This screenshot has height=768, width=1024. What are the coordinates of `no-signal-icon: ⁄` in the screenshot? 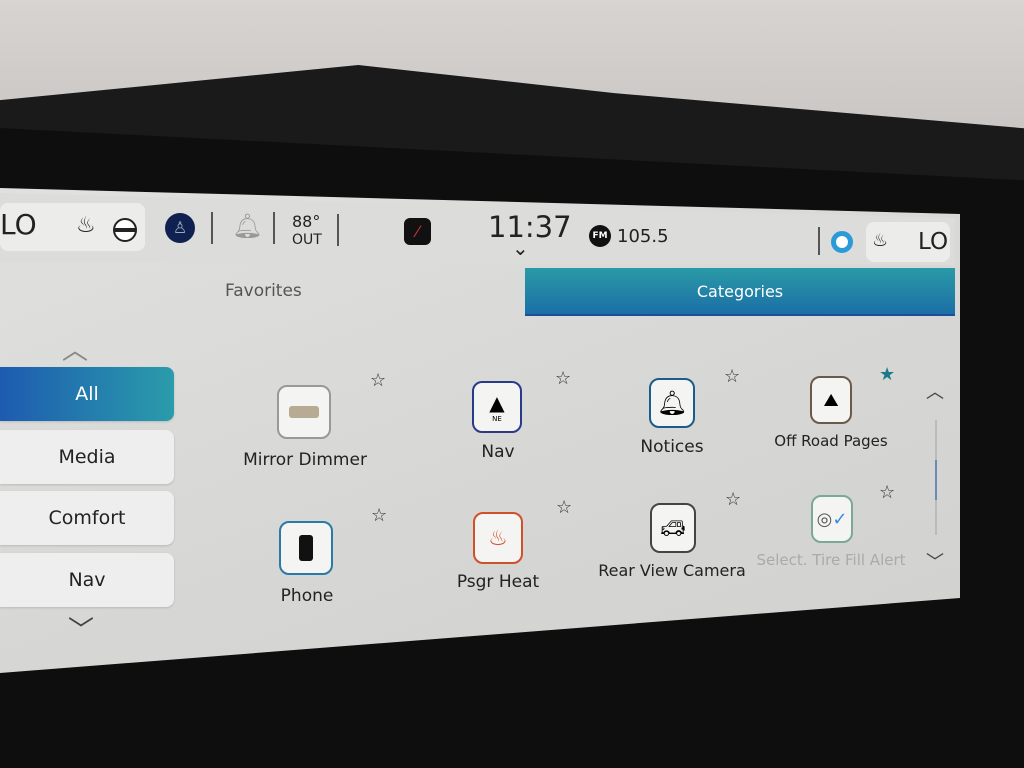 It's located at (417, 231).